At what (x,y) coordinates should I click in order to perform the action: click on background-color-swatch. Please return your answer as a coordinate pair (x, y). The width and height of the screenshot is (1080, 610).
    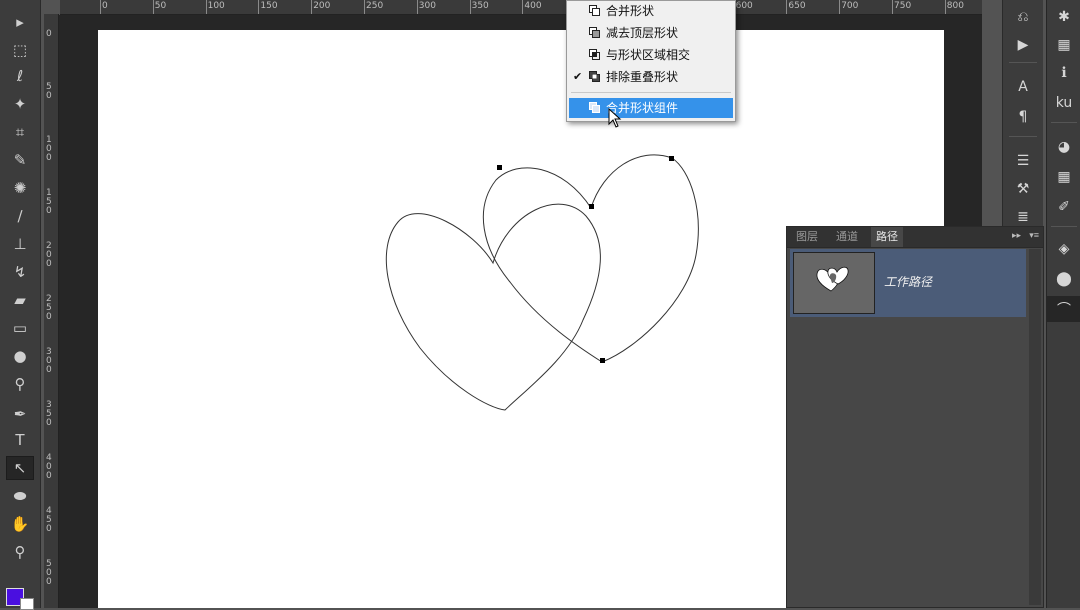
    Looking at the image, I should click on (27, 604).